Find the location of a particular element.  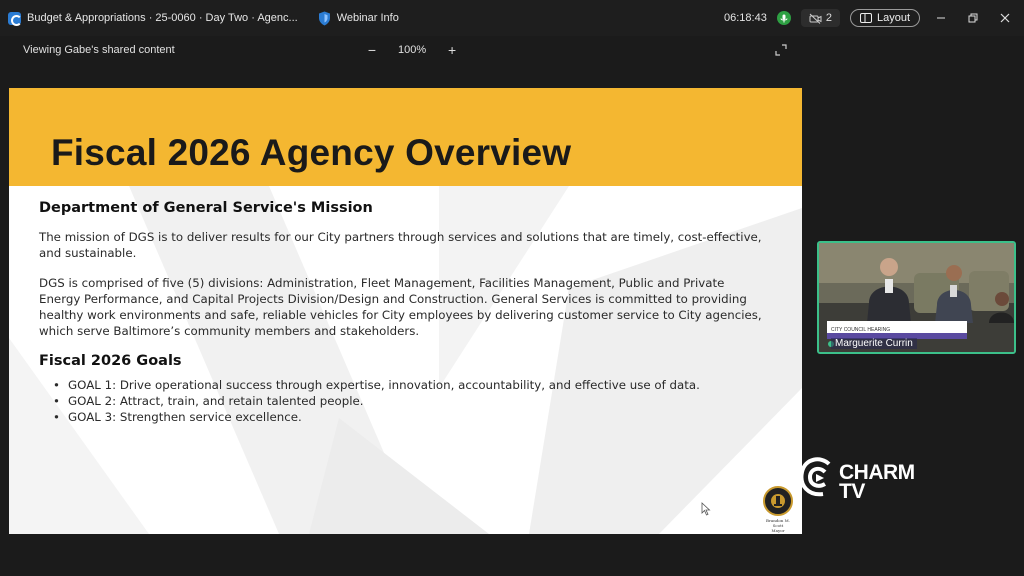

city-seal: Brandon M. Scott Mayor is located at coordinates (778, 509).